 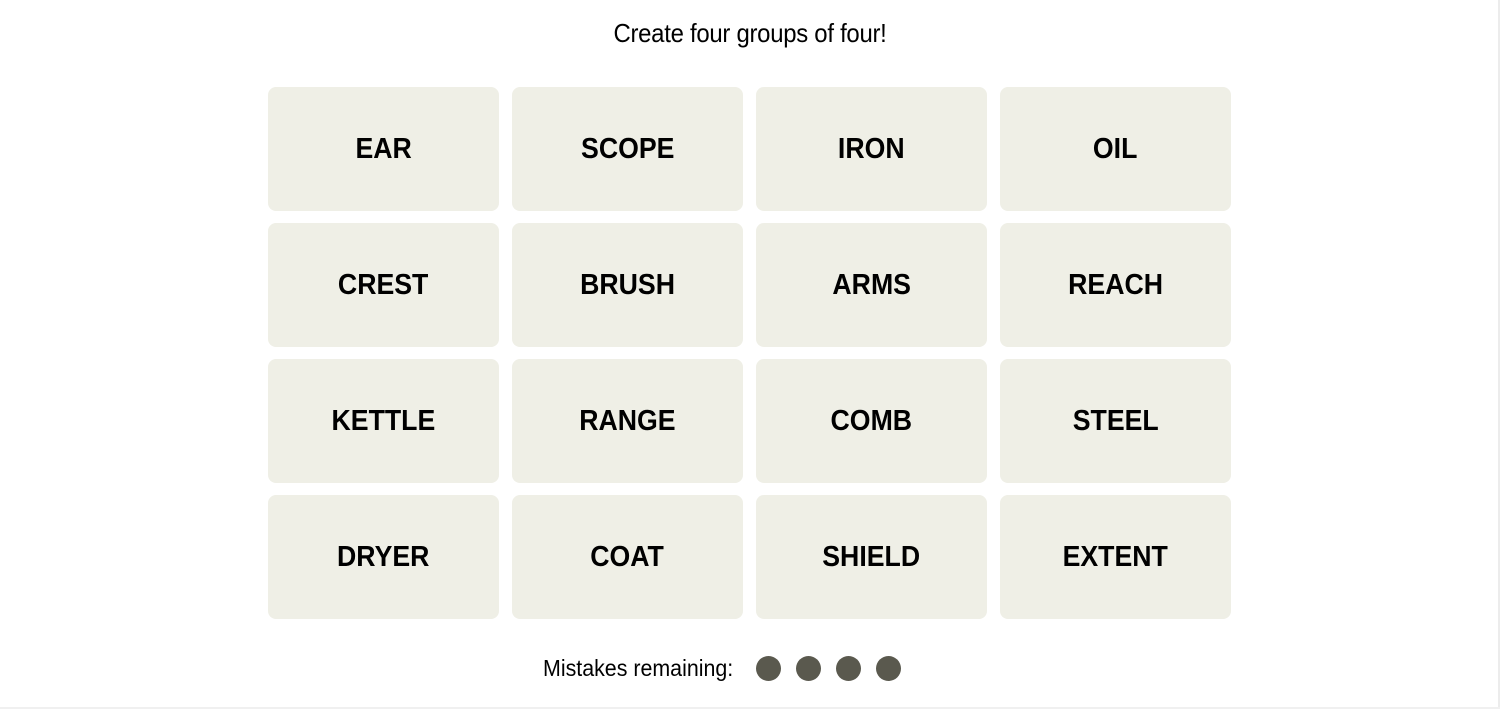 I want to click on word-tile-label: IRON, so click(x=871, y=148).